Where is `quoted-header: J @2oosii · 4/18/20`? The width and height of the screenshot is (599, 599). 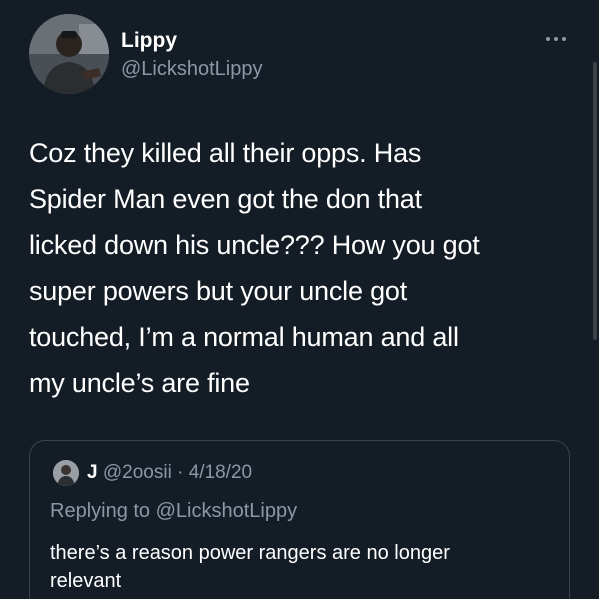 quoted-header: J @2oosii · 4/18/20 is located at coordinates (169, 473).